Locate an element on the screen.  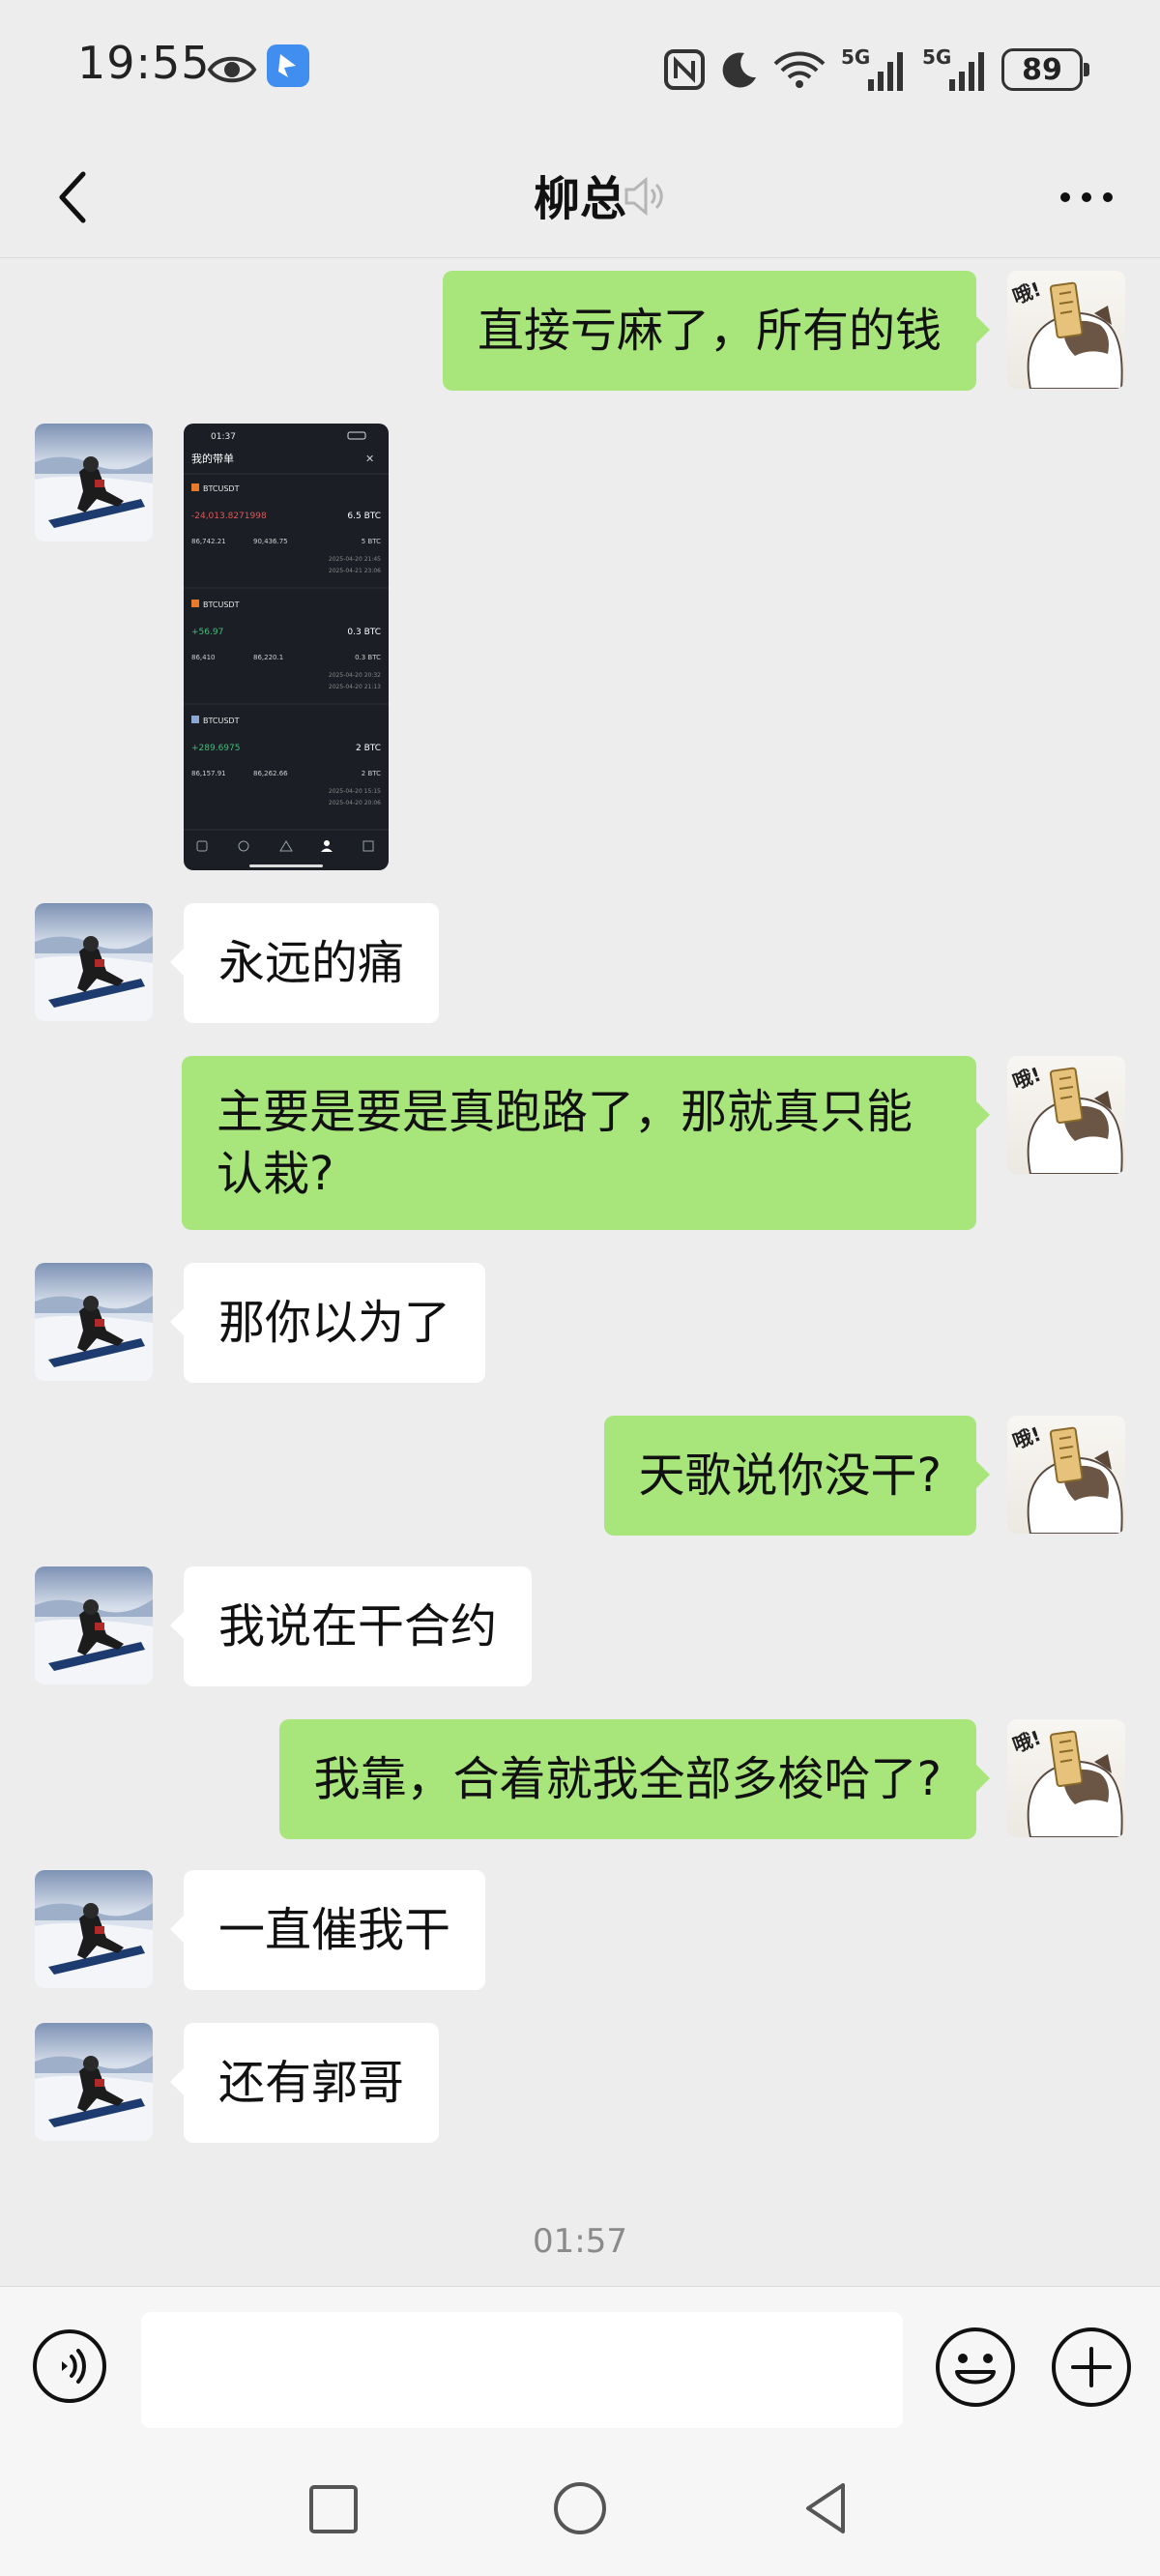
system-nav-bar is located at coordinates (580, 2508).